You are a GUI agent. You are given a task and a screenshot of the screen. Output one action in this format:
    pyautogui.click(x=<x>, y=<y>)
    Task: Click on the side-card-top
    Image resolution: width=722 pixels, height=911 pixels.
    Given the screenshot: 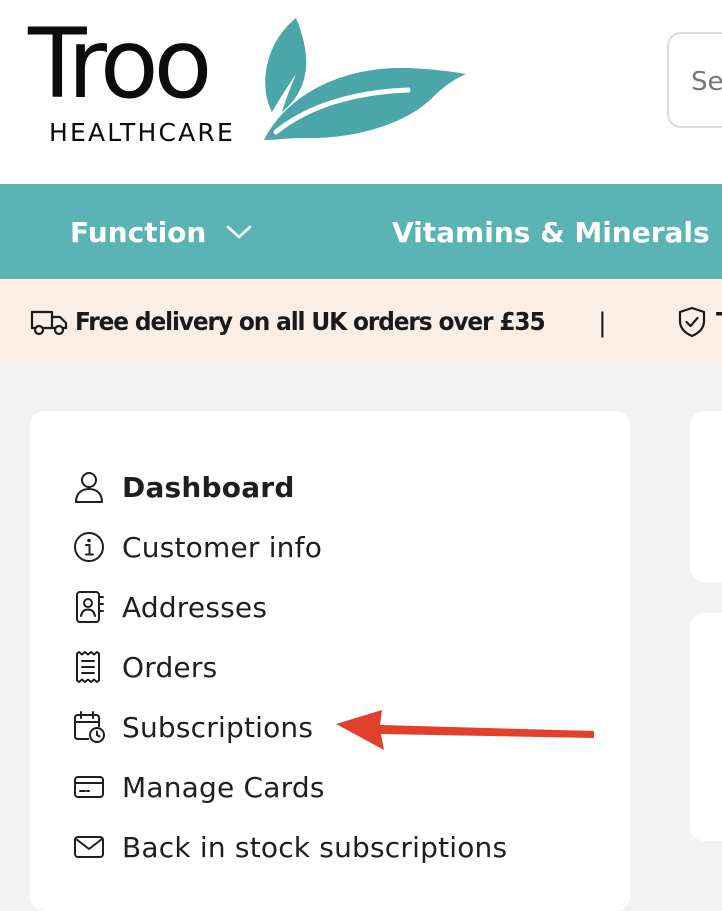 What is the action you would take?
    pyautogui.click(x=706, y=496)
    